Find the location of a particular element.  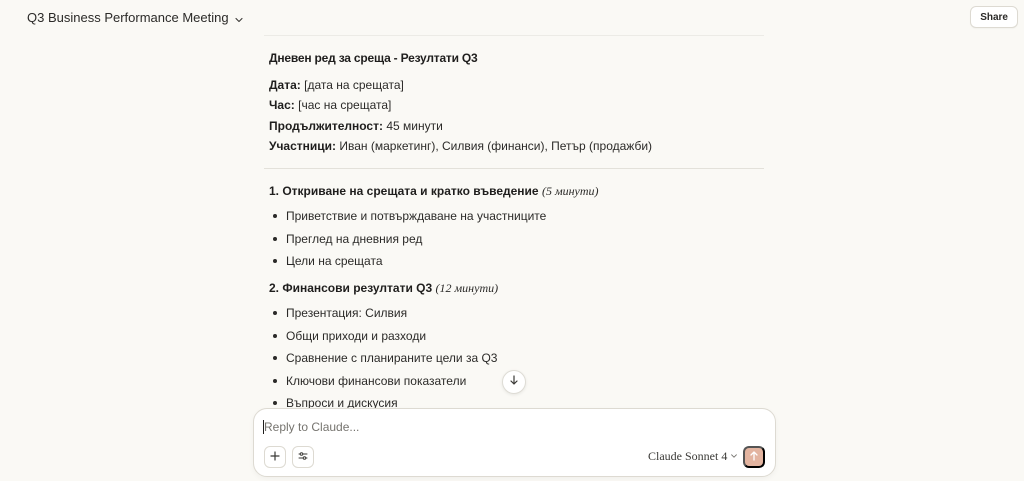

model-selector: Claude Sonnet 4 is located at coordinates (693, 456).